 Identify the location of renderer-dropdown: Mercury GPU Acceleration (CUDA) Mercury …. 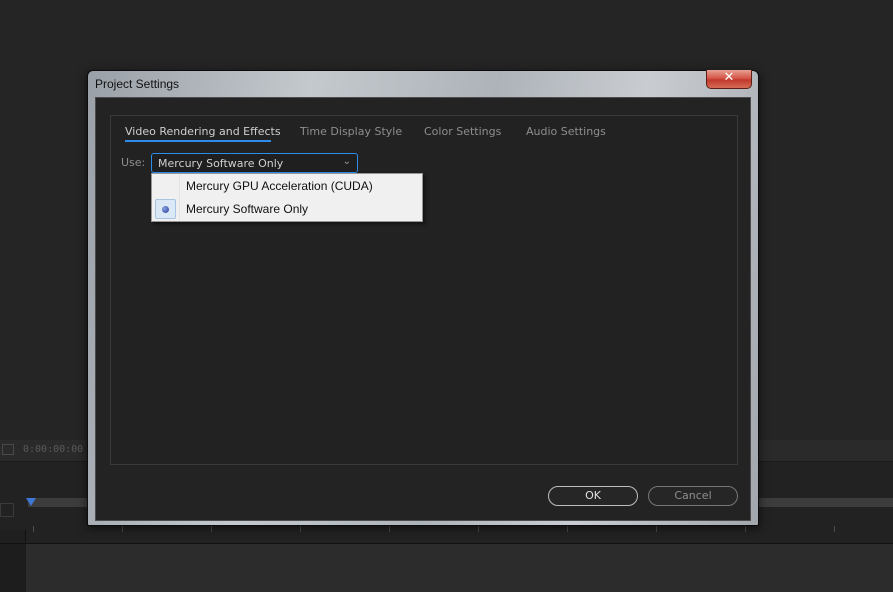
(287, 197).